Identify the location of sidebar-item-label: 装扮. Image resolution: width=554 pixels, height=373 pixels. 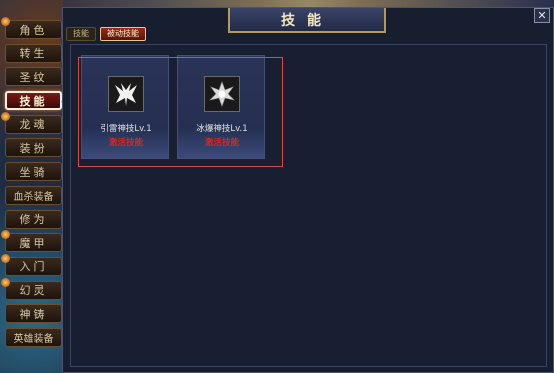
(33, 148).